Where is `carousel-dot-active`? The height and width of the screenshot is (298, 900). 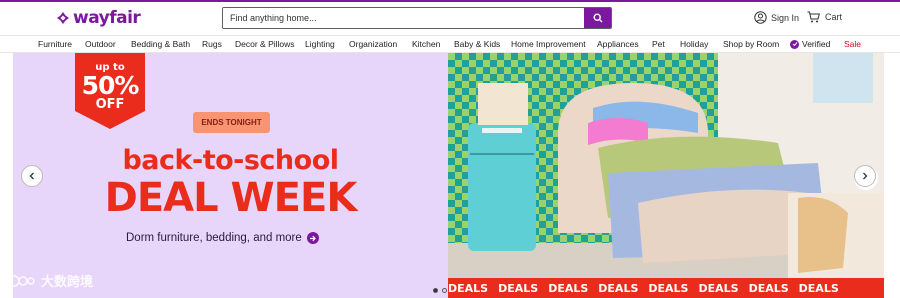 carousel-dot-active is located at coordinates (435, 290).